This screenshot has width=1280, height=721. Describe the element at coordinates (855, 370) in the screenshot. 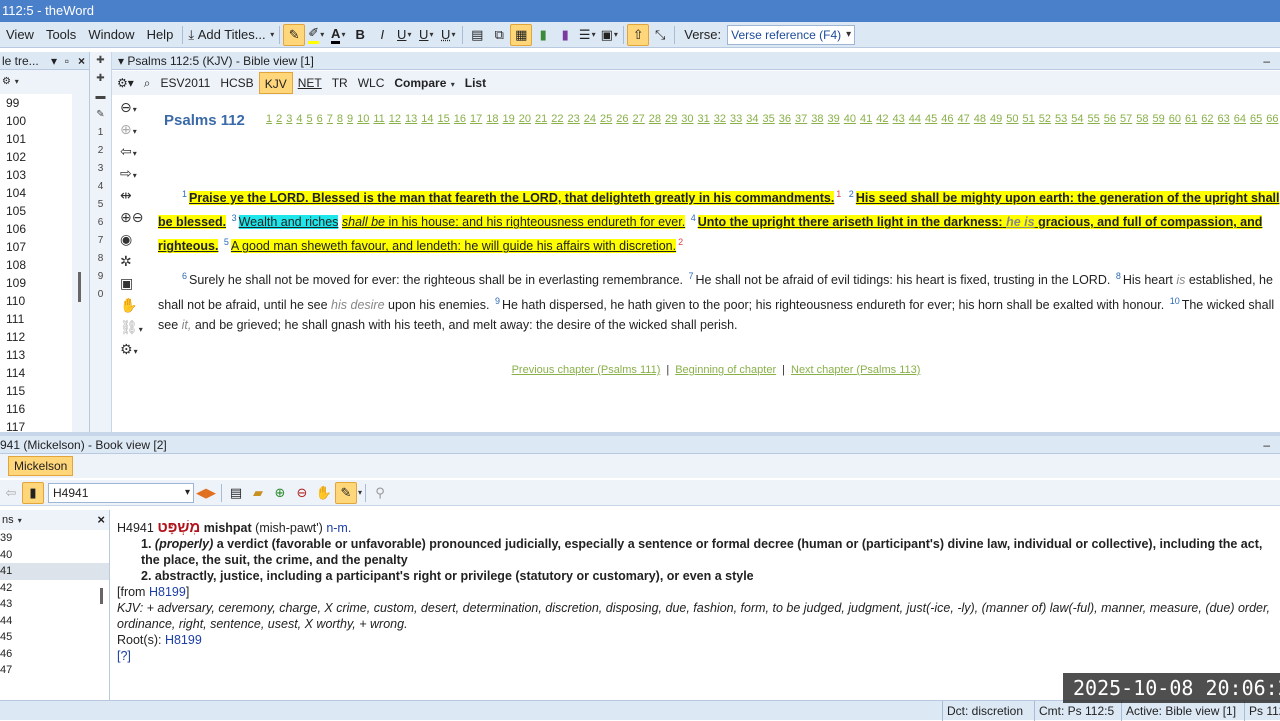

I see `next-chapter-link: Next chapter (Psalms 113)` at that location.